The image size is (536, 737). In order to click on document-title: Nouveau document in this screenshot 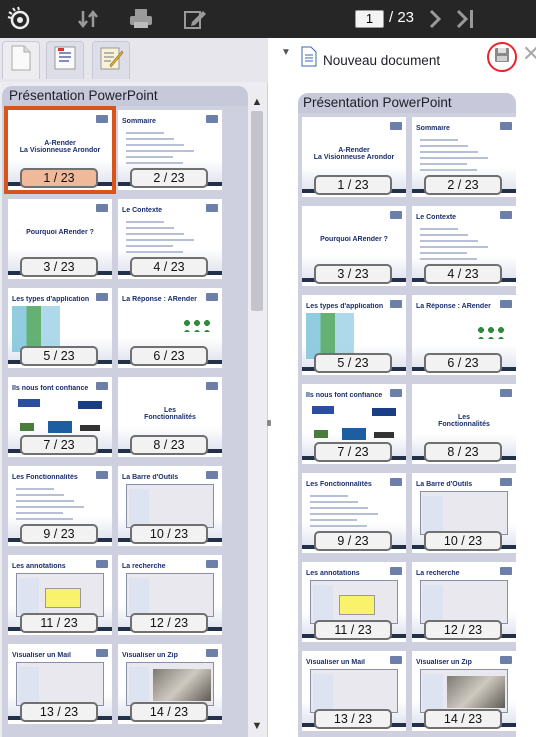, I will do `click(393, 61)`.